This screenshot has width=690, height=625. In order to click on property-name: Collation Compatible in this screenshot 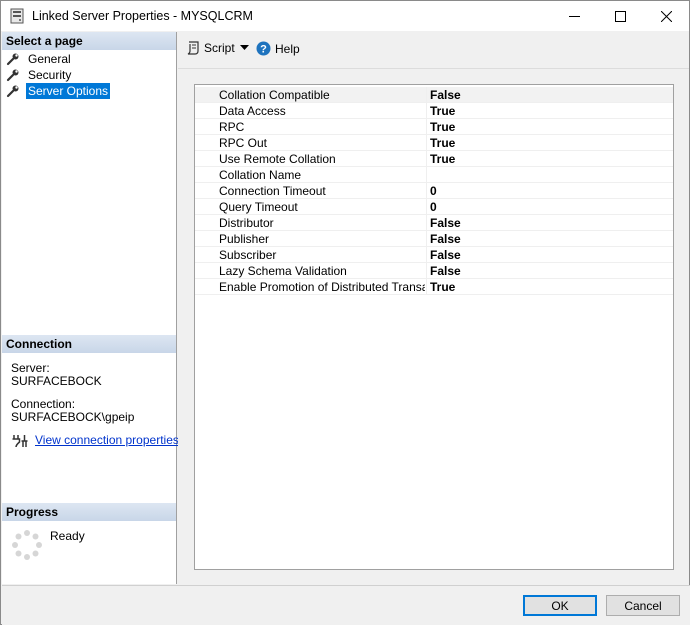, I will do `click(274, 95)`.